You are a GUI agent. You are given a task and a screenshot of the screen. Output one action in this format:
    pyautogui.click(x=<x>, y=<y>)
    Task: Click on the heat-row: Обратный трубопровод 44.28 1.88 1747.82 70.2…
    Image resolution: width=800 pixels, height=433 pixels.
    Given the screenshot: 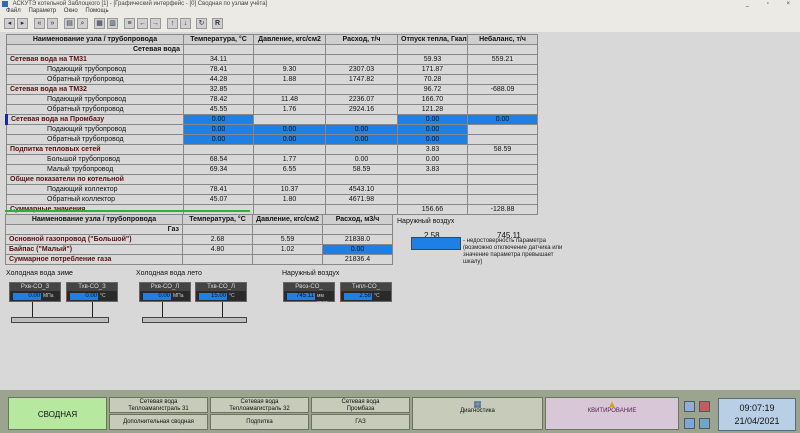 What is the action you would take?
    pyautogui.click(x=272, y=79)
    